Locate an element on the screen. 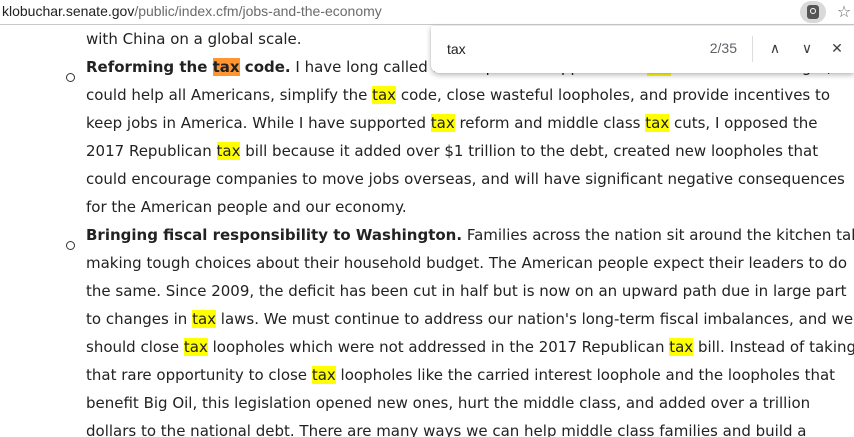 The height and width of the screenshot is (437, 854). line-text: could help all Americans, simplify the is located at coordinates (229, 95).